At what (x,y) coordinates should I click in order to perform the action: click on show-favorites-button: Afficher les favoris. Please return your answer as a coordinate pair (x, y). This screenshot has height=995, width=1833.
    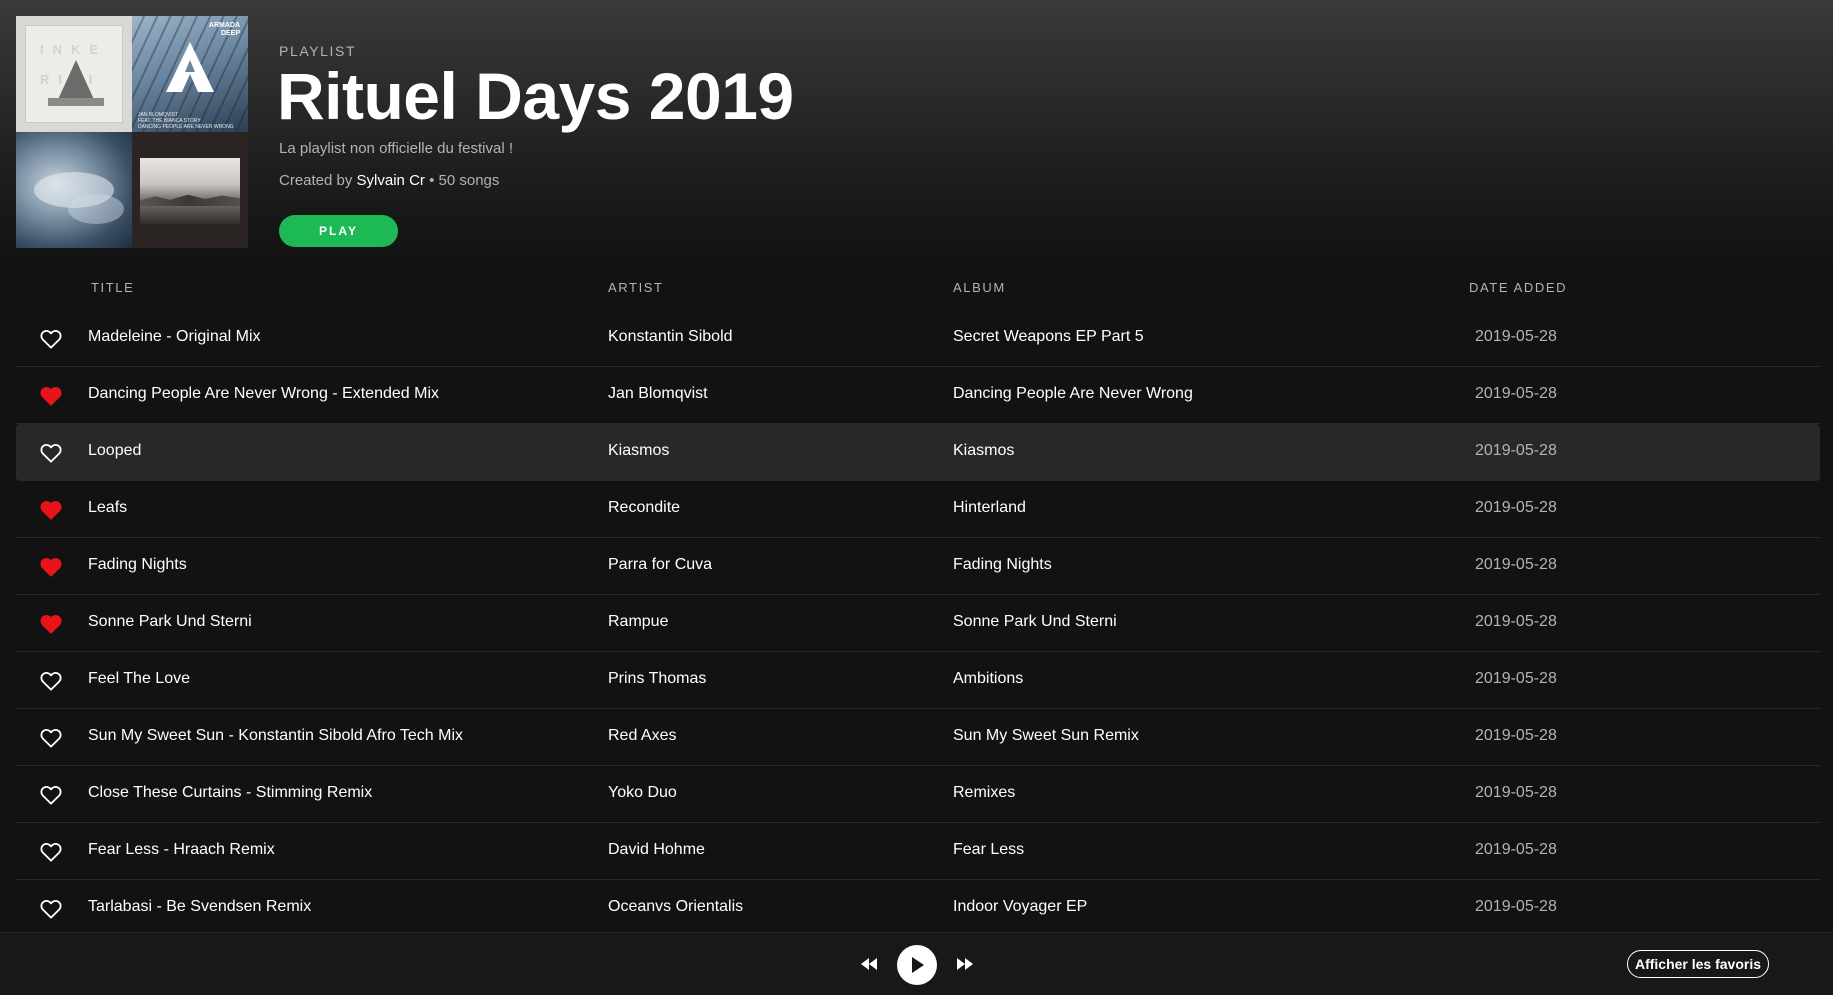
    Looking at the image, I should click on (1698, 964).